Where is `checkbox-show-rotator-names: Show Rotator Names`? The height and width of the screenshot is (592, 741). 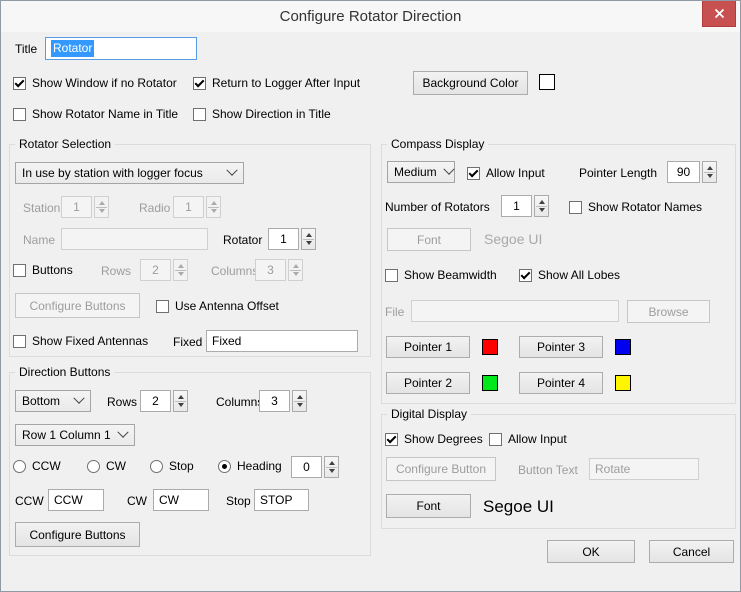
checkbox-show-rotator-names: Show Rotator Names is located at coordinates (635, 207).